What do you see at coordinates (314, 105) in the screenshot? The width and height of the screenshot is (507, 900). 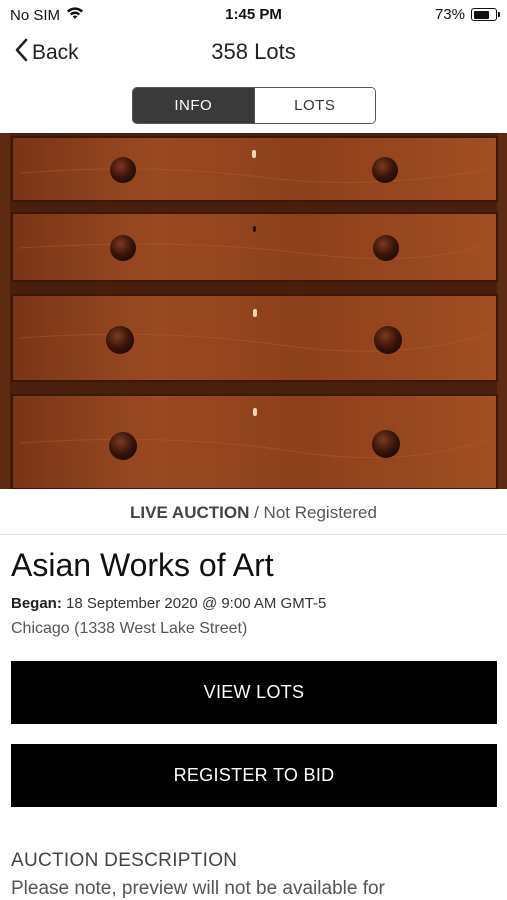 I see `tab-lots: LOTS` at bounding box center [314, 105].